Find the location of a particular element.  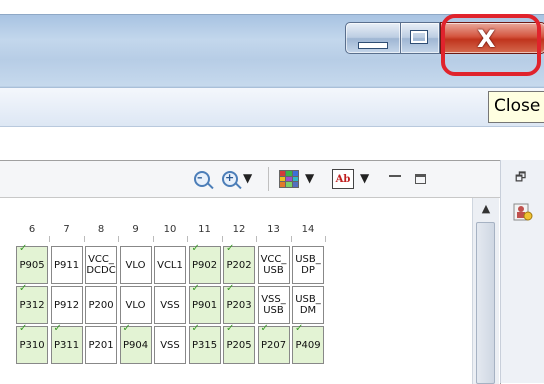

pin-cell: P311 is located at coordinates (66, 343).